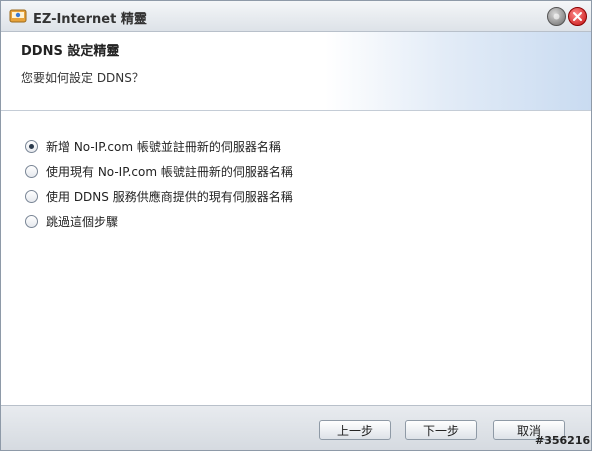 The height and width of the screenshot is (451, 592). What do you see at coordinates (169, 197) in the screenshot?
I see `option-label: 使用 DDNS 服務供應商提供的現有伺服器名稱` at bounding box center [169, 197].